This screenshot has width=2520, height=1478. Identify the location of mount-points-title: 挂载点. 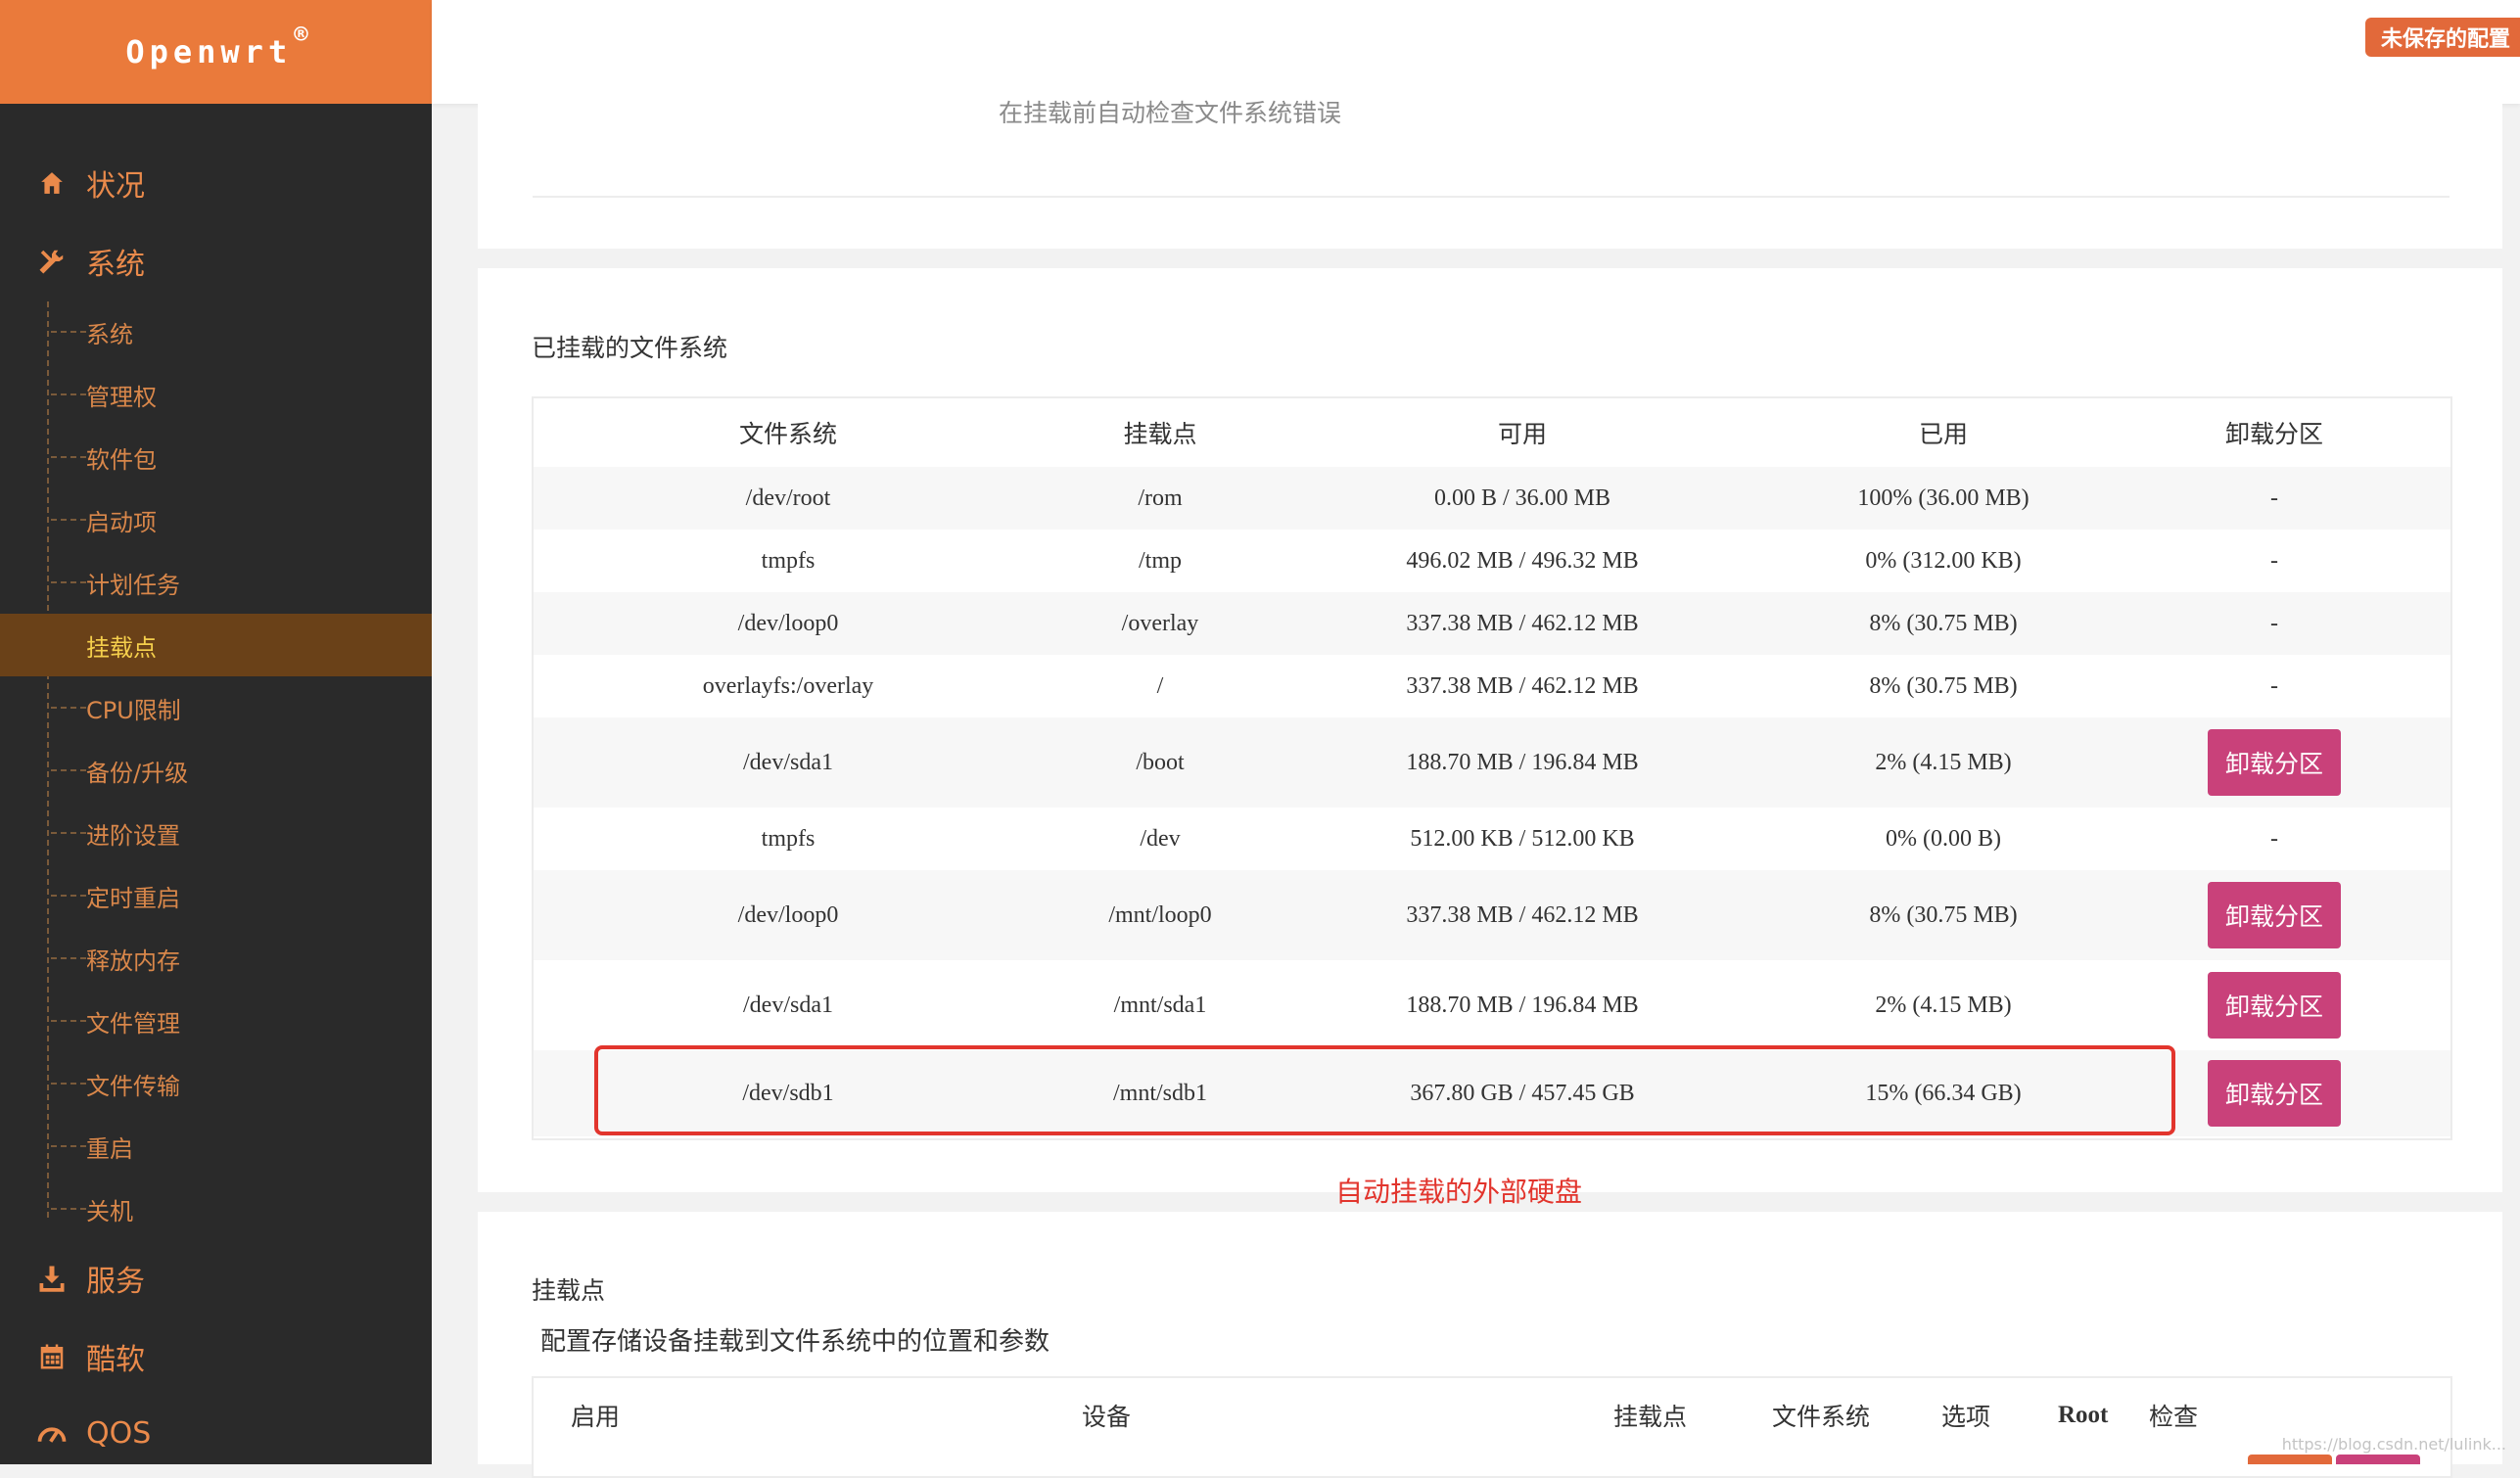
(569, 1290).